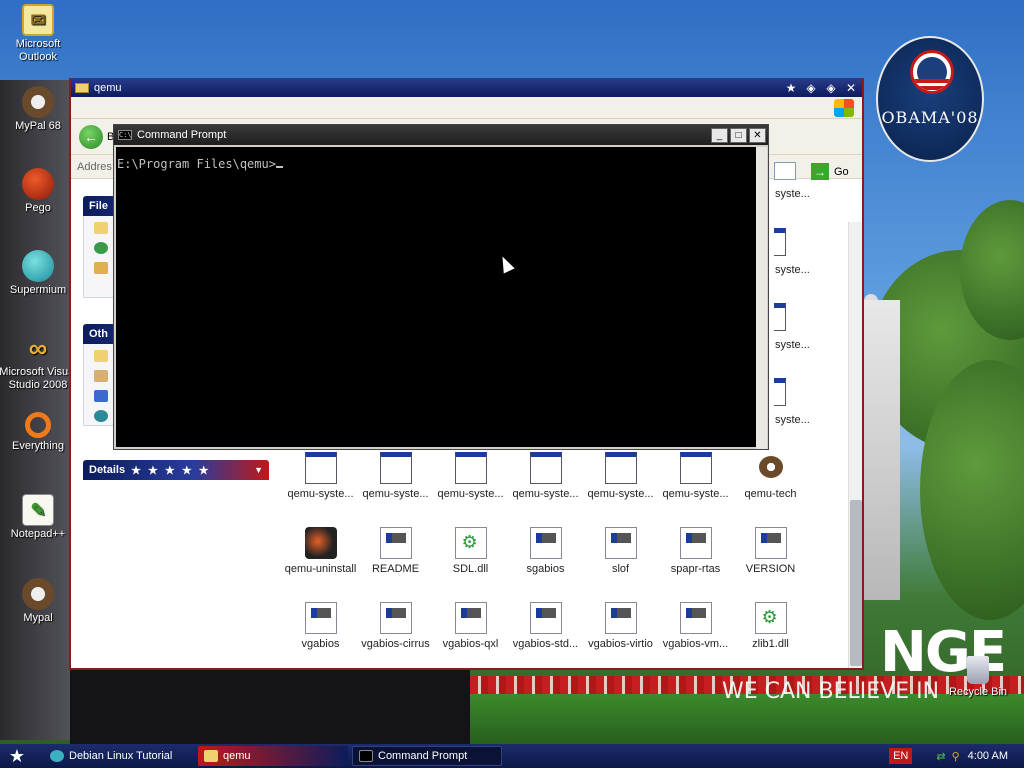 The width and height of the screenshot is (1024, 768). Describe the element at coordinates (91, 136) in the screenshot. I see `back-button: ←` at that location.